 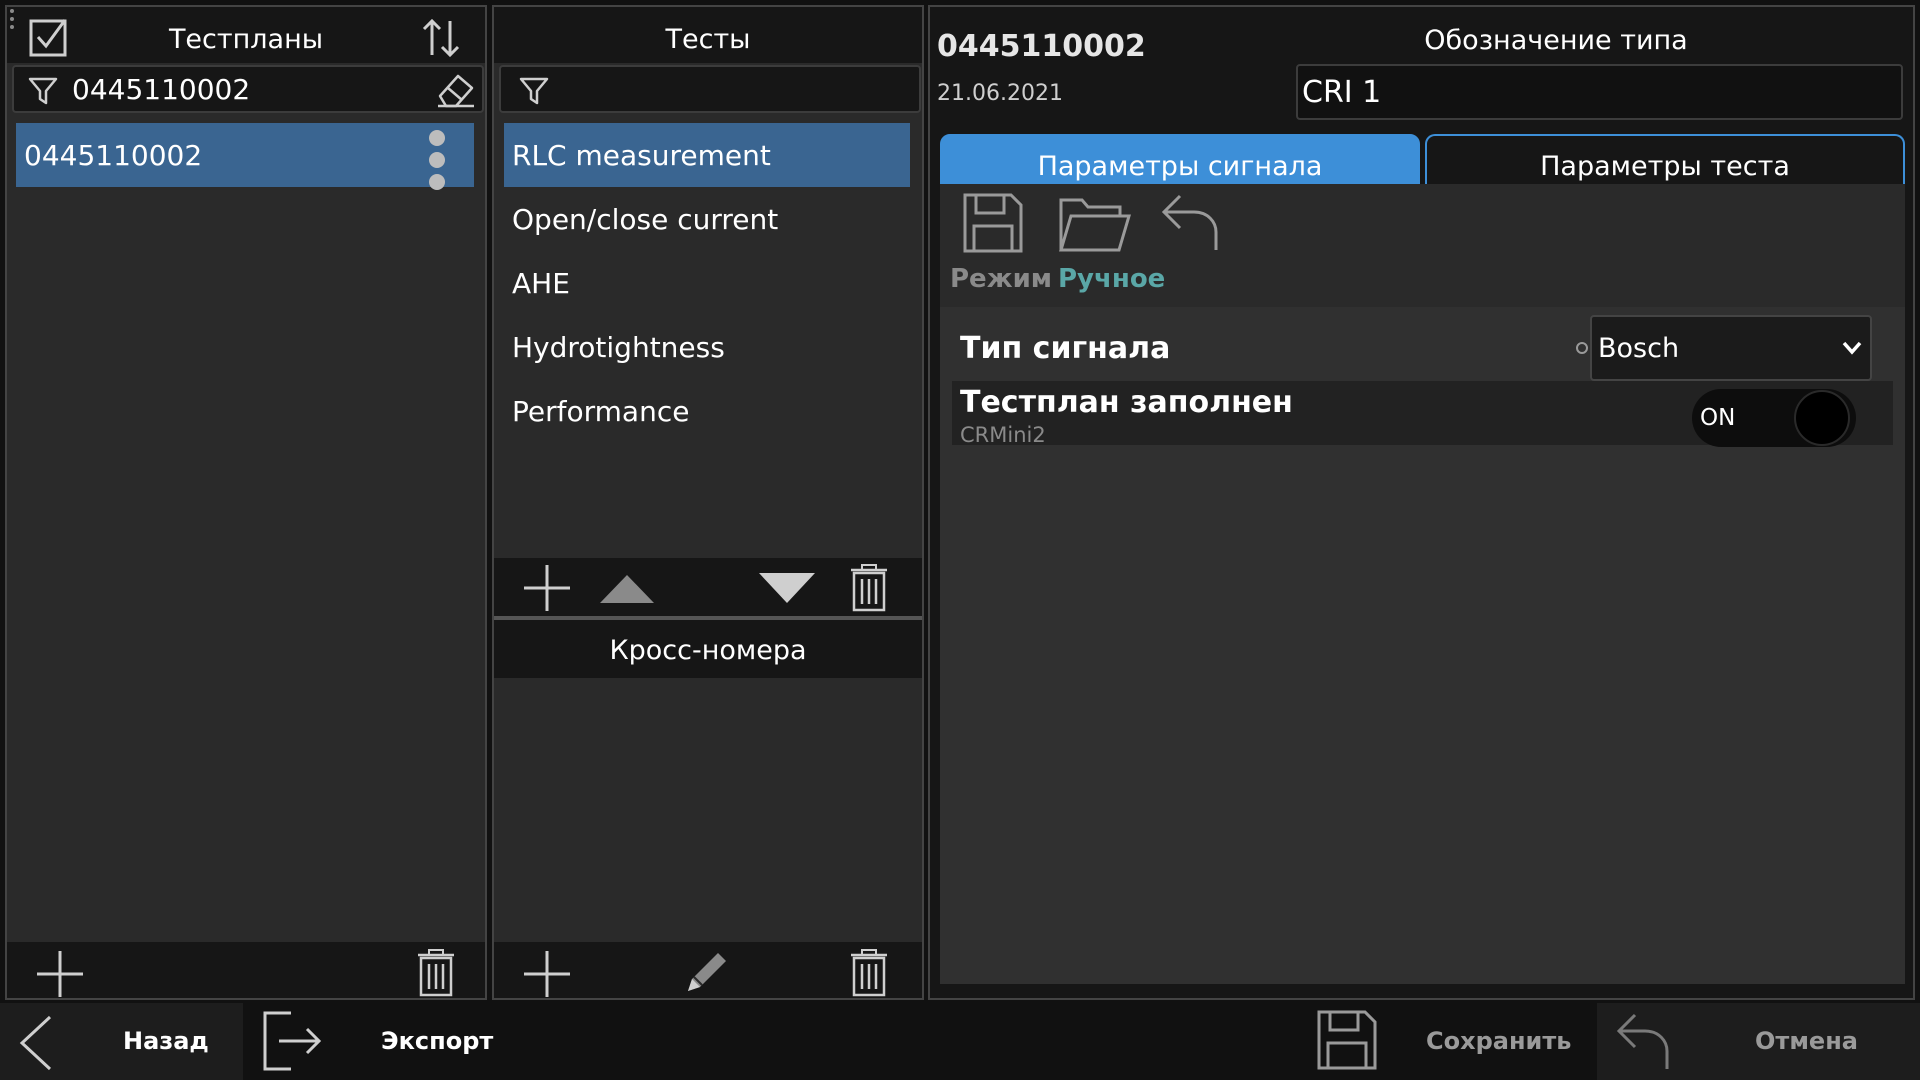 What do you see at coordinates (113, 155) in the screenshot?
I see `testplan-item-label: 0445110002` at bounding box center [113, 155].